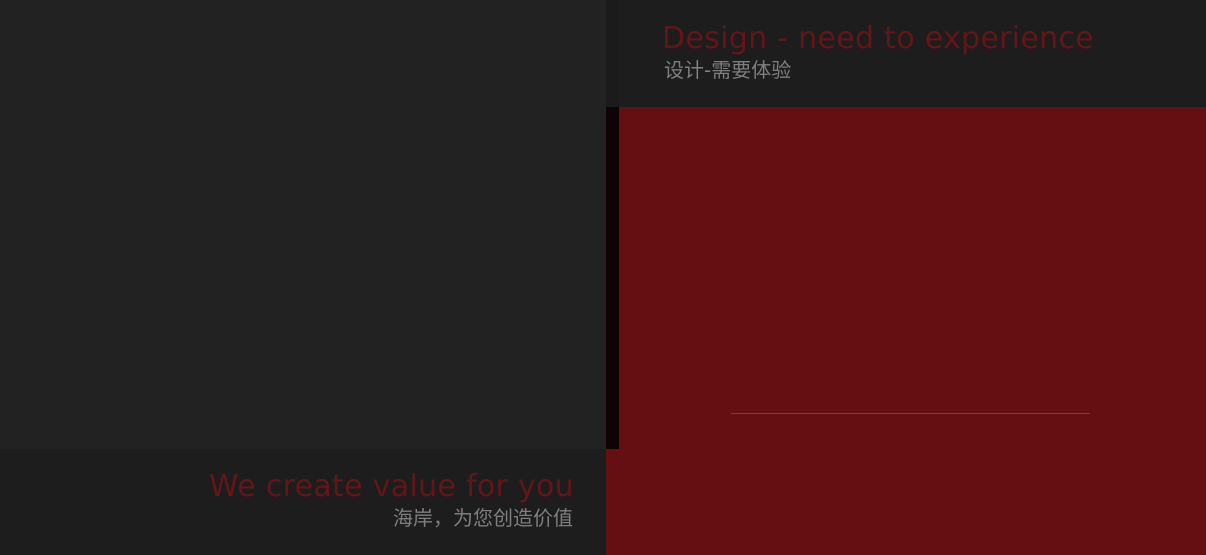  I want to click on header-title-cn: 设计-需要体验, so click(728, 70).